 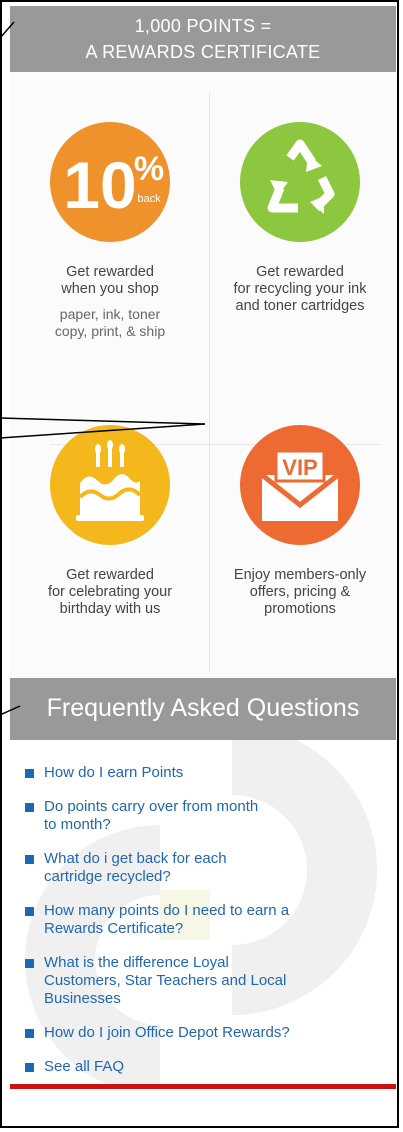 What do you see at coordinates (149, 199) in the screenshot?
I see `icon-back-text: back` at bounding box center [149, 199].